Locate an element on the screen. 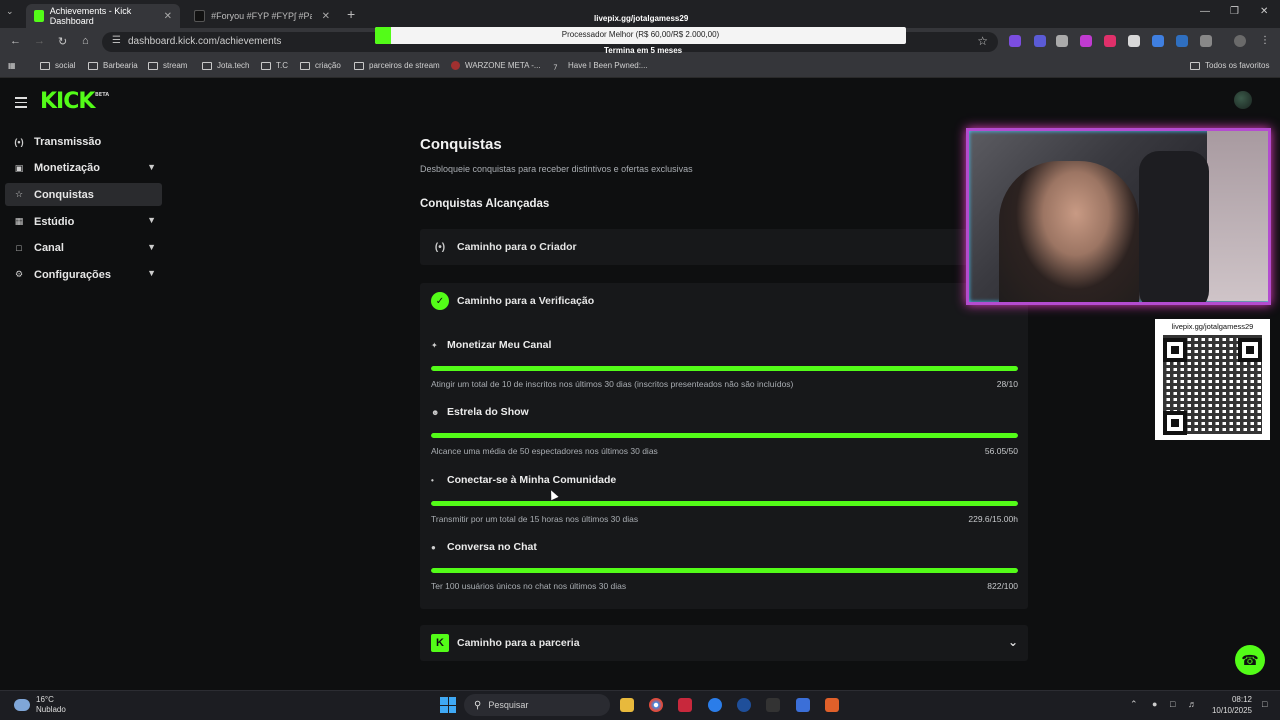  clock: 08:12 10/10/2025 is located at coordinates (1230, 705).